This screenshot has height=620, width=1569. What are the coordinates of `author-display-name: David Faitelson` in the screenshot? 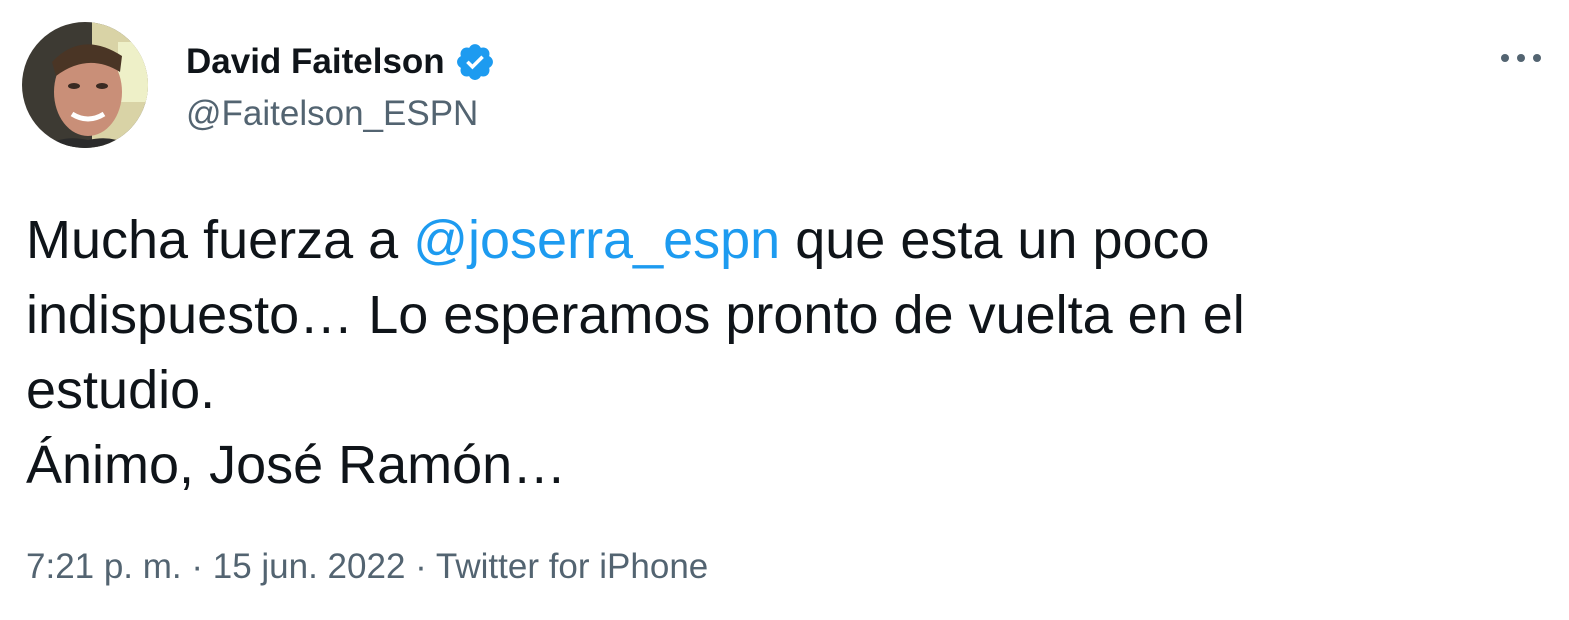 It's located at (315, 62).